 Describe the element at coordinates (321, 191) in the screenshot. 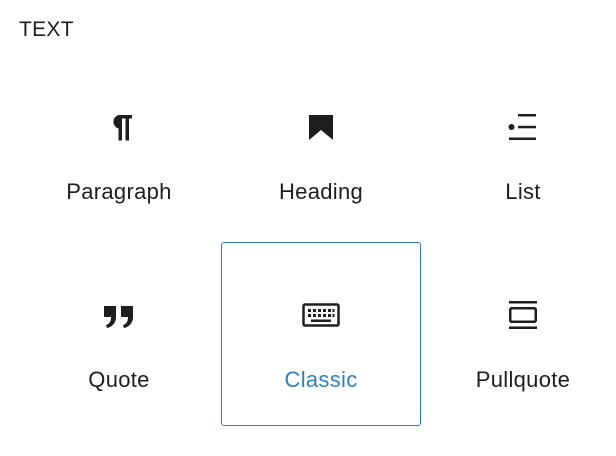

I see `block-label-heading: Heading` at that location.